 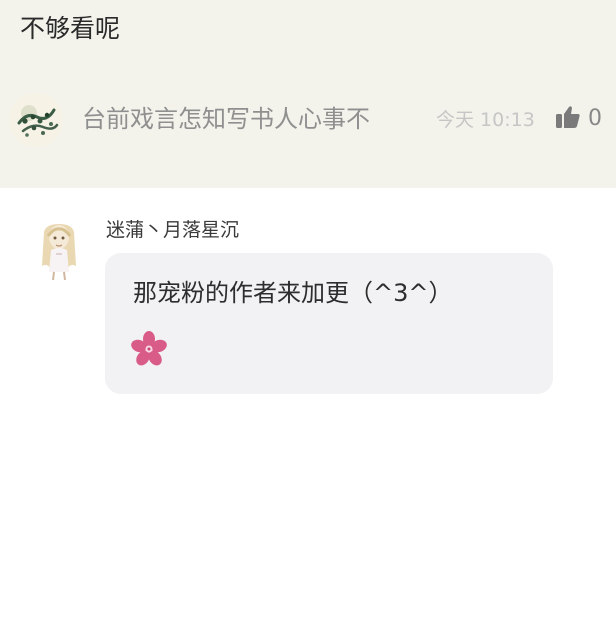 I want to click on comment-text: 台前戏言怎知写书人心事不, so click(x=226, y=119).